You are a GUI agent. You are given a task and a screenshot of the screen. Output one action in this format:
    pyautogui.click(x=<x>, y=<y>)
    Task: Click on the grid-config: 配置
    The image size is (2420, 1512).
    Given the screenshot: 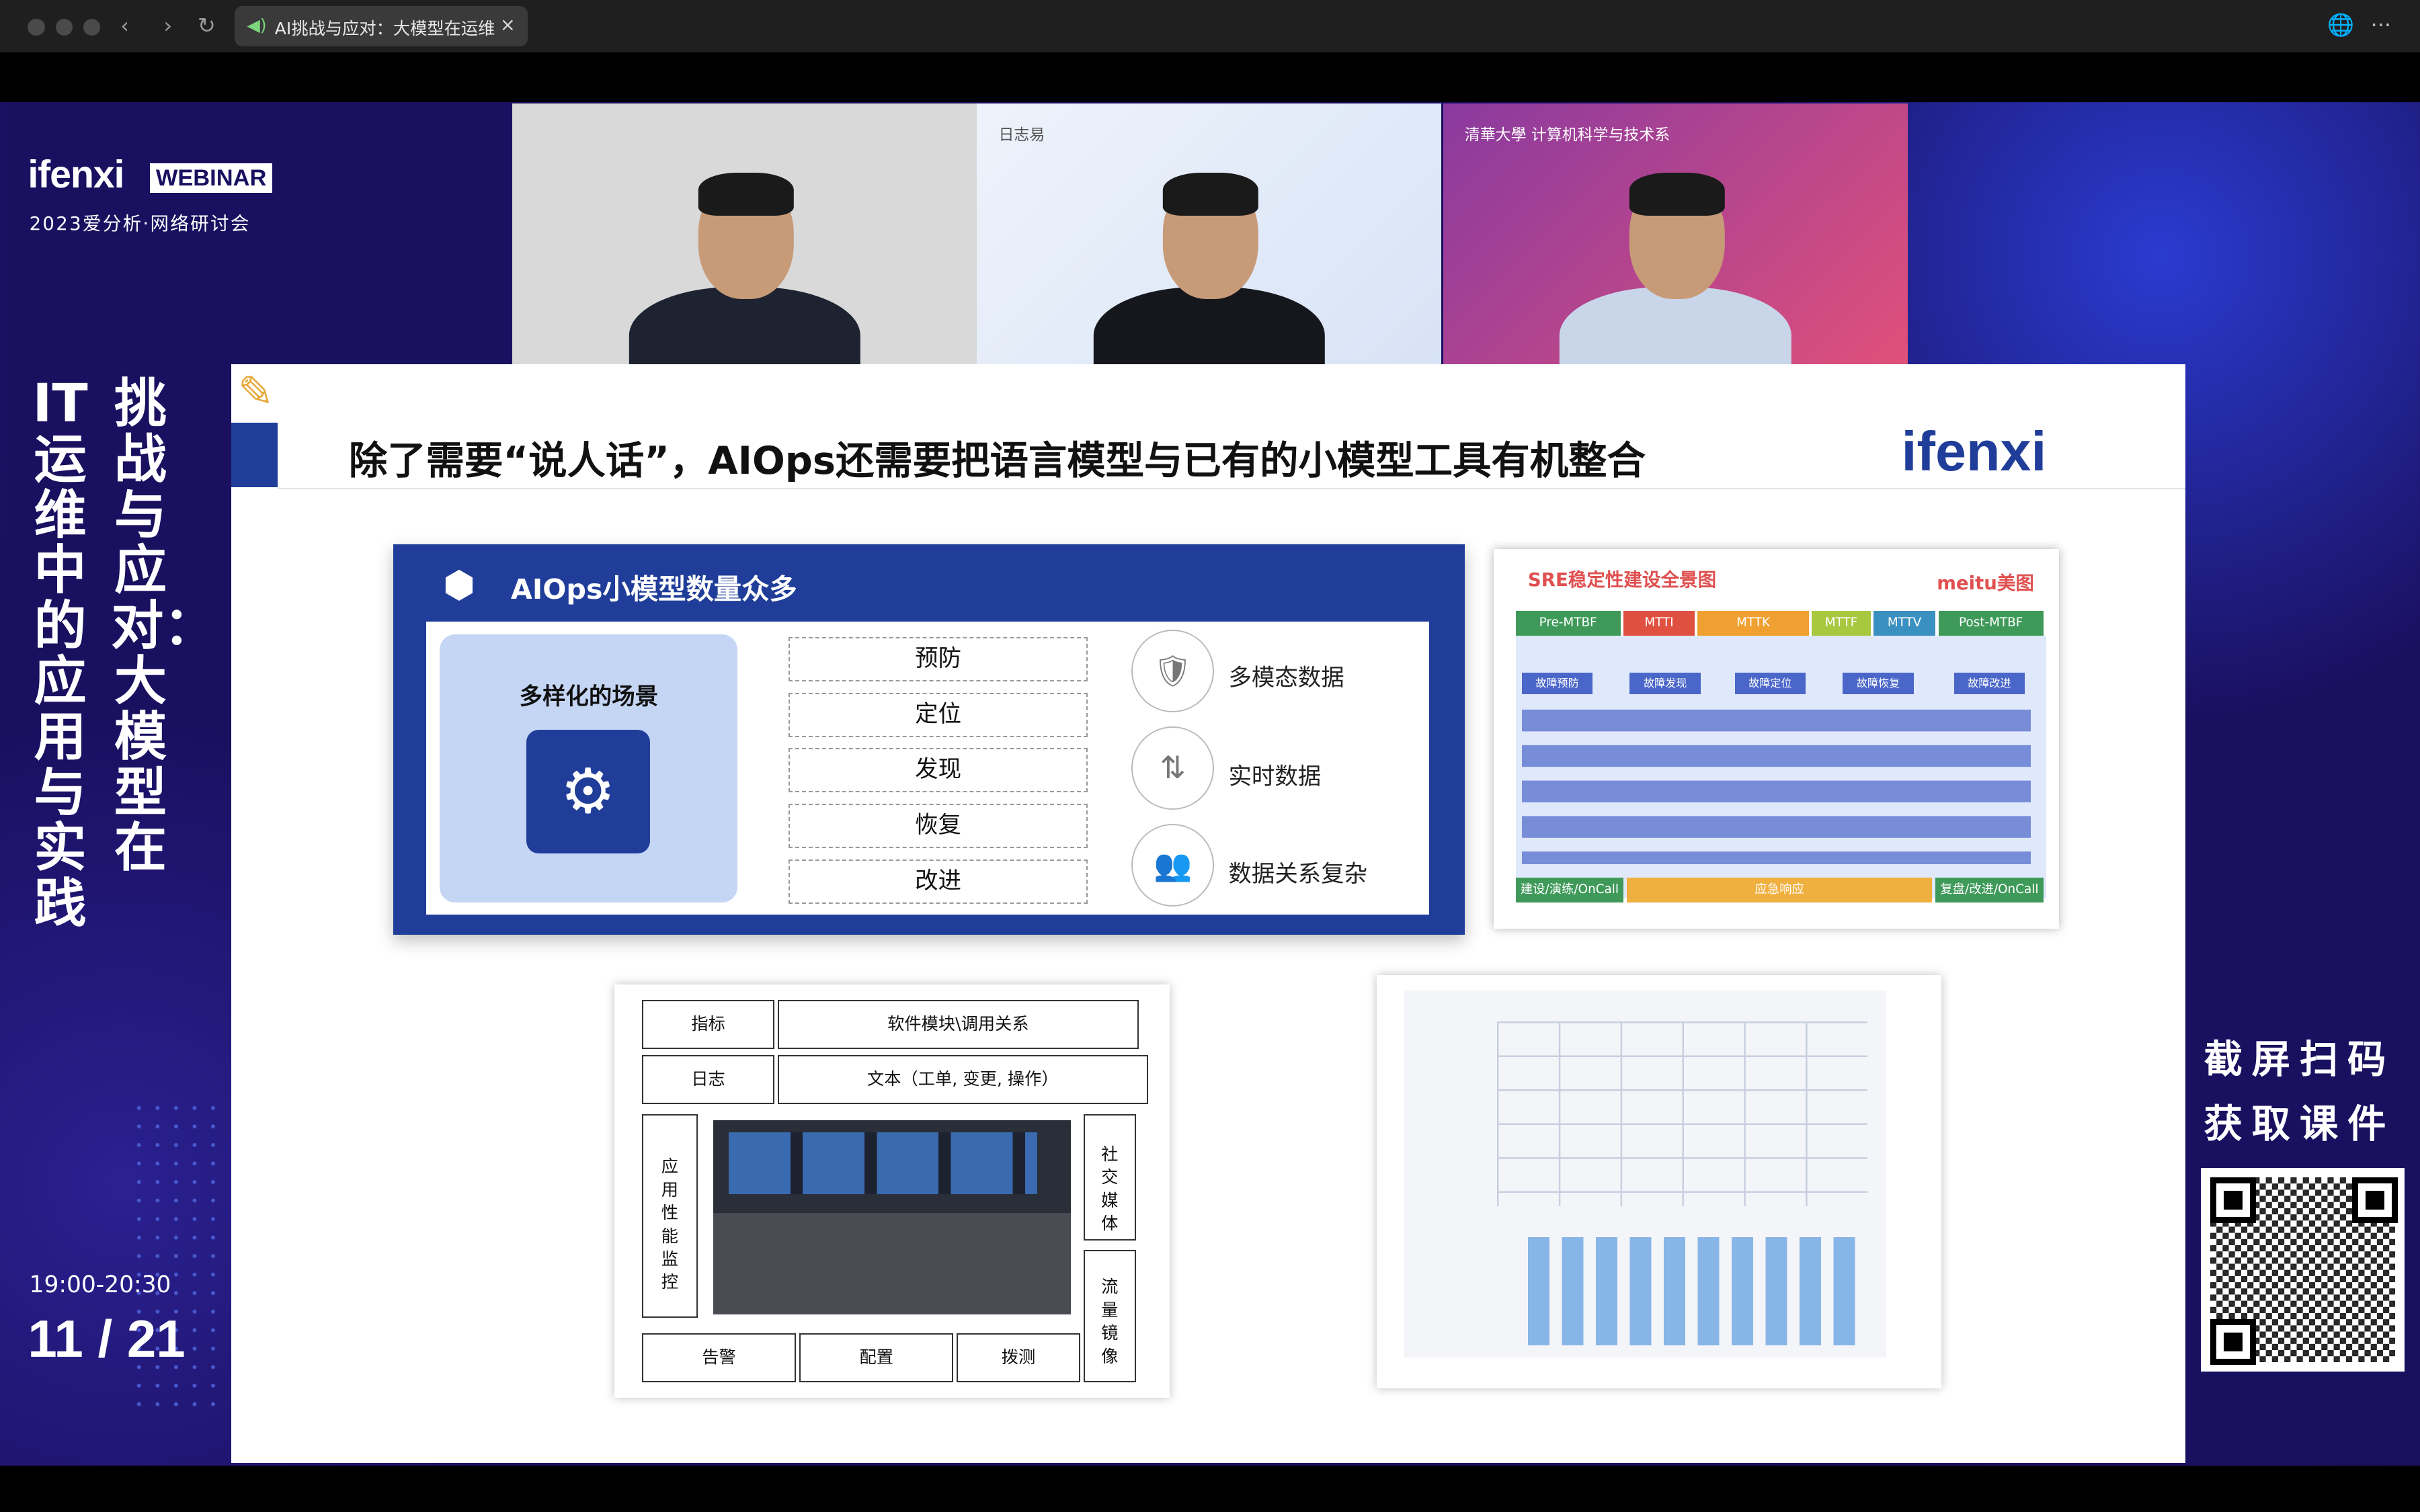 What is the action you would take?
    pyautogui.click(x=876, y=1358)
    